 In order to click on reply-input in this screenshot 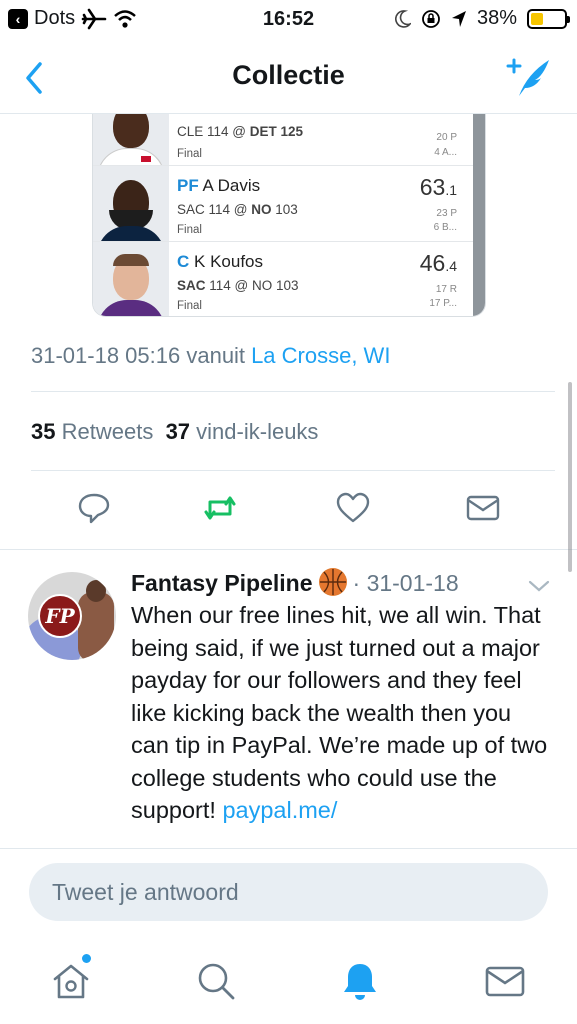, I will do `click(288, 892)`.